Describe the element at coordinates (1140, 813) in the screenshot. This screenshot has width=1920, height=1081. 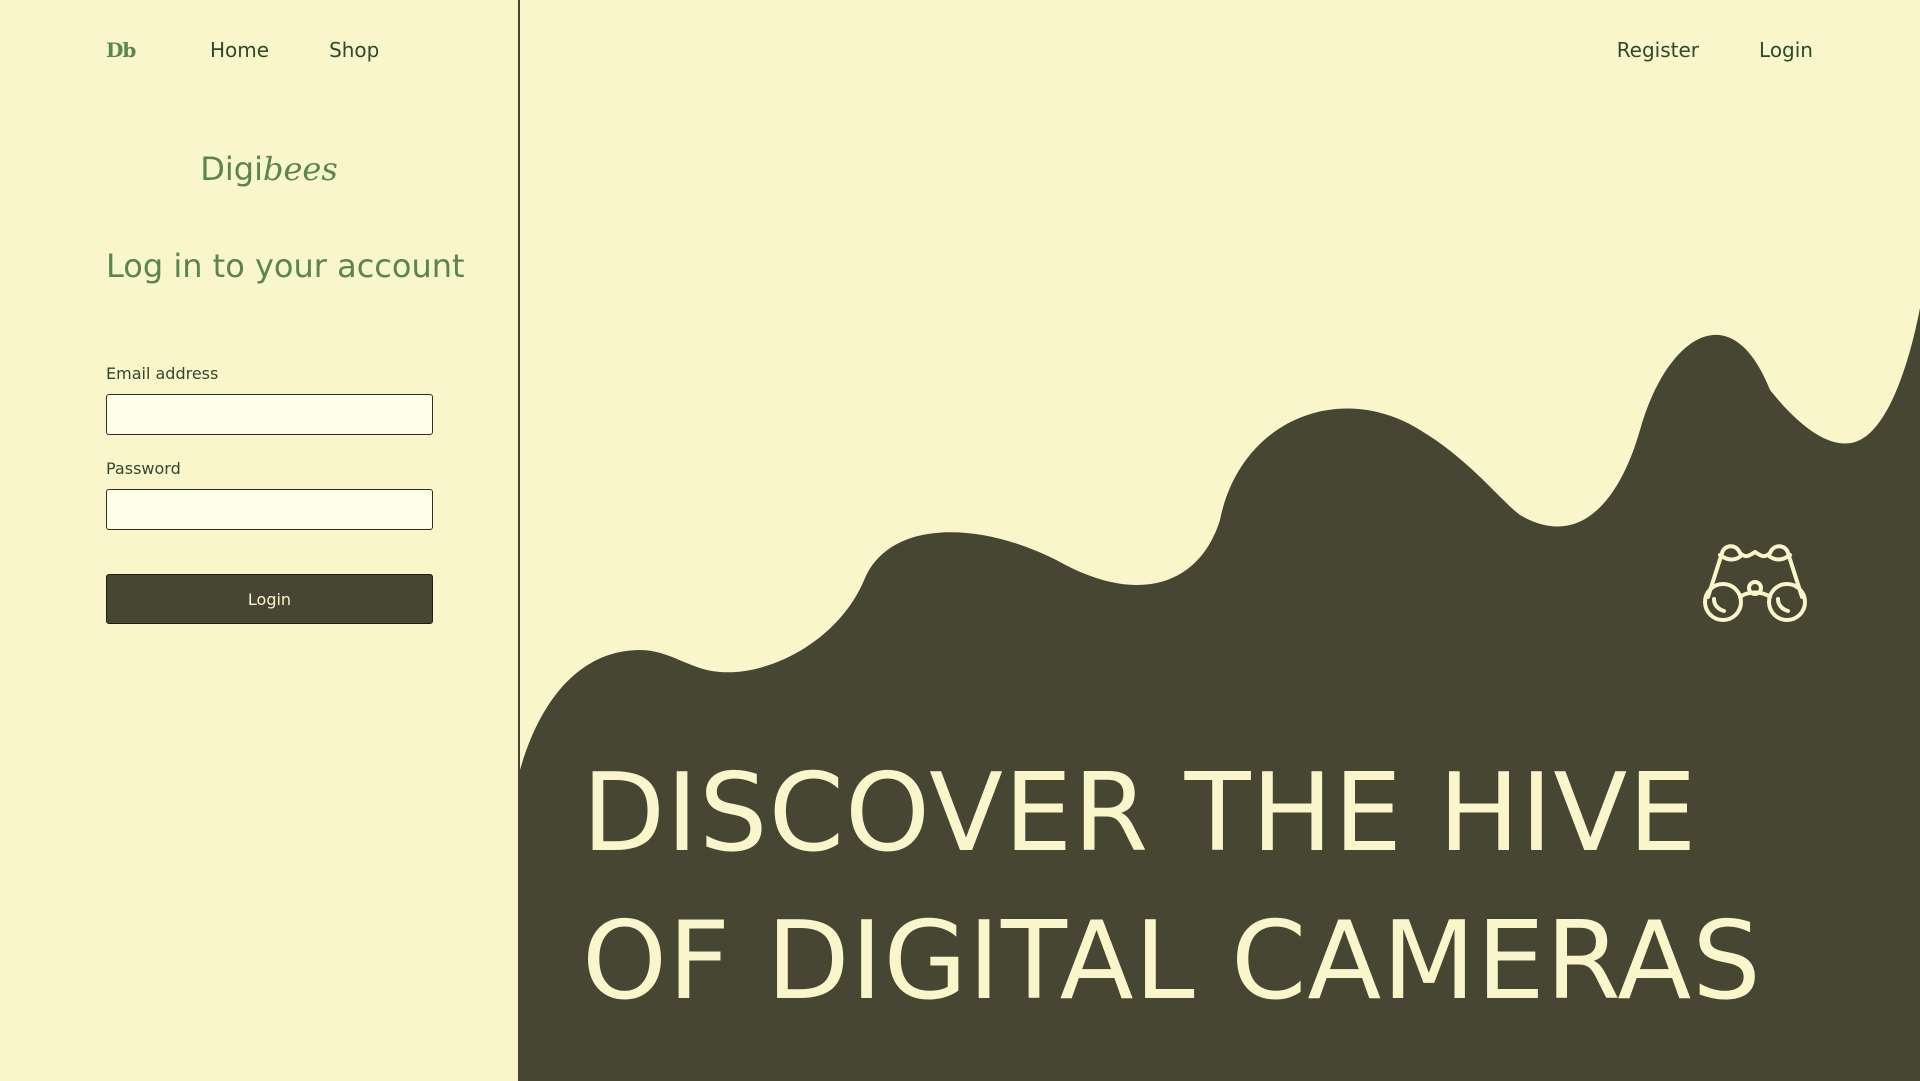
I see `hero-headline-line-1: DISCOVER THE HIVE` at that location.